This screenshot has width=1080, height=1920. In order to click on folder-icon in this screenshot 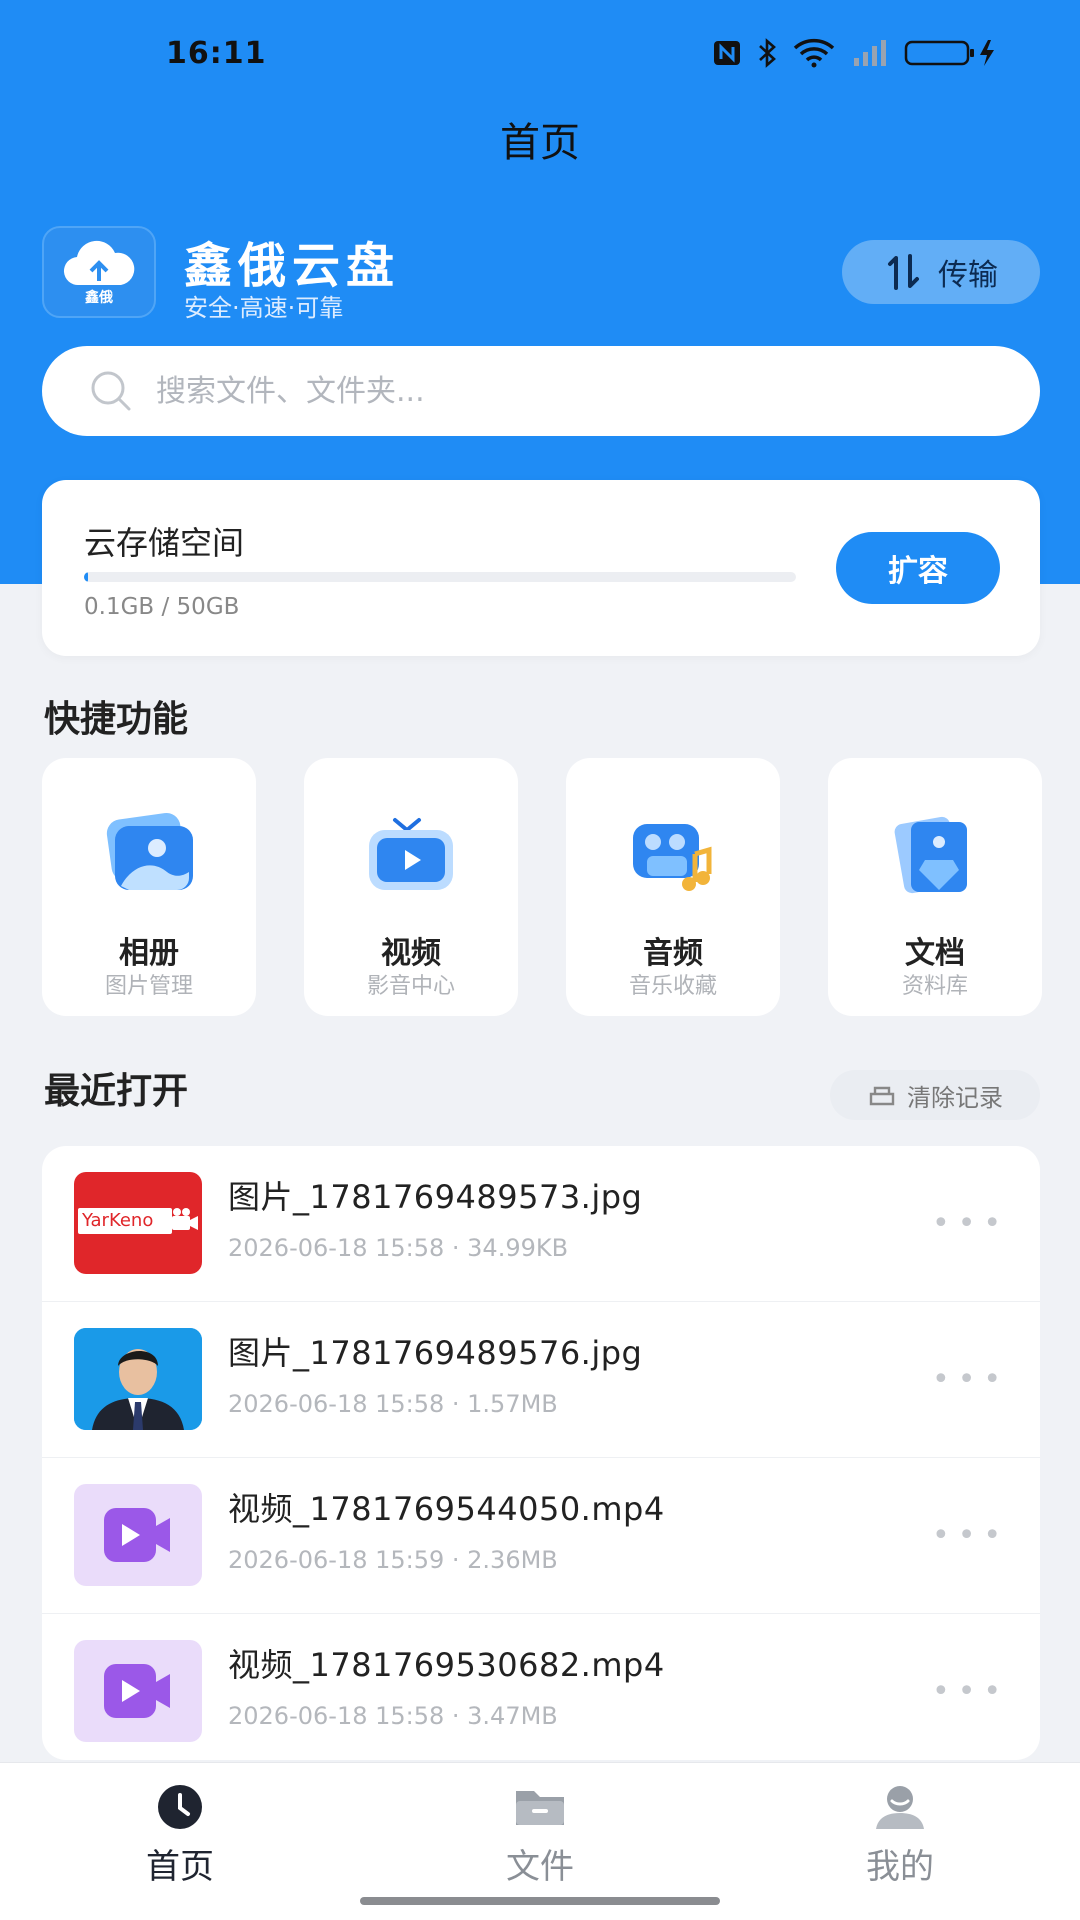, I will do `click(540, 1808)`.